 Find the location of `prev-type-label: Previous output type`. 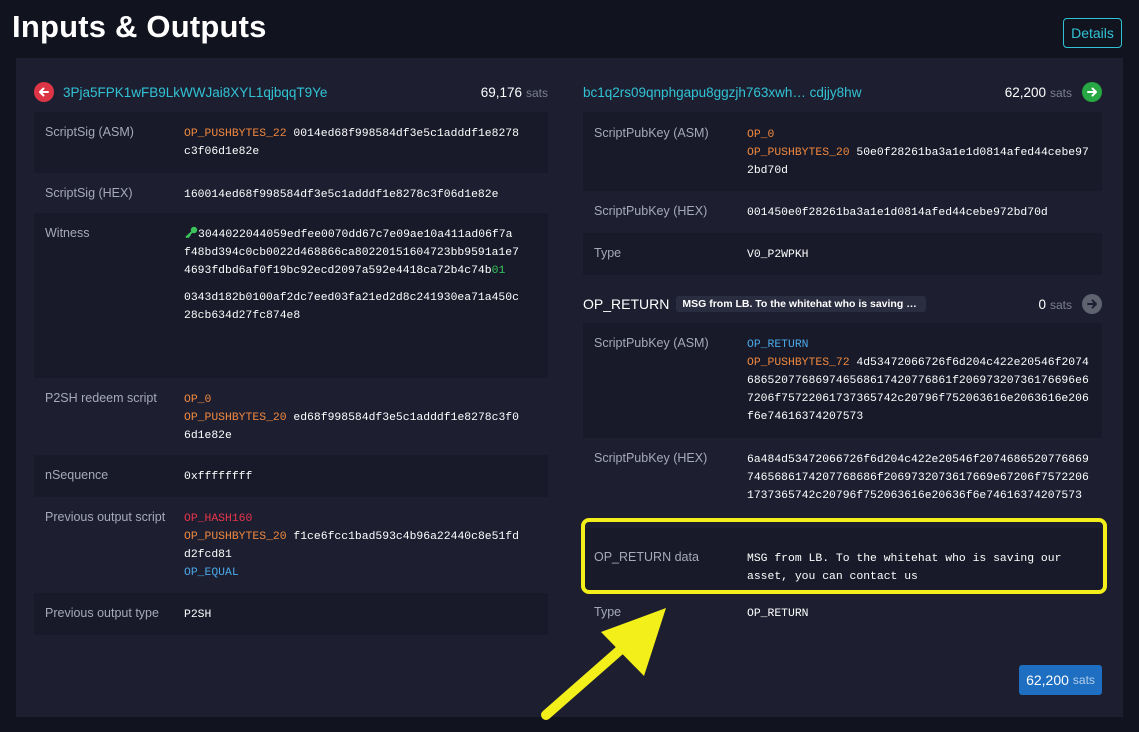

prev-type-label: Previous output type is located at coordinates (102, 613).